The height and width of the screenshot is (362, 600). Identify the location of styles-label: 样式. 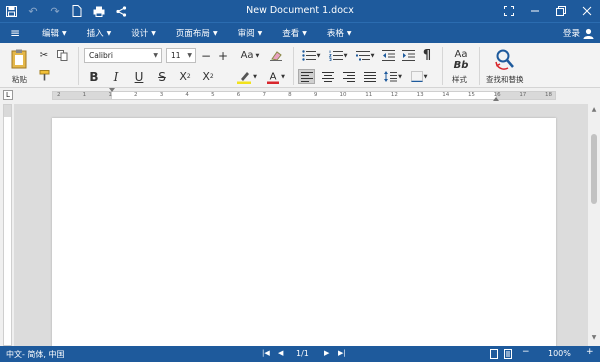
(459, 79).